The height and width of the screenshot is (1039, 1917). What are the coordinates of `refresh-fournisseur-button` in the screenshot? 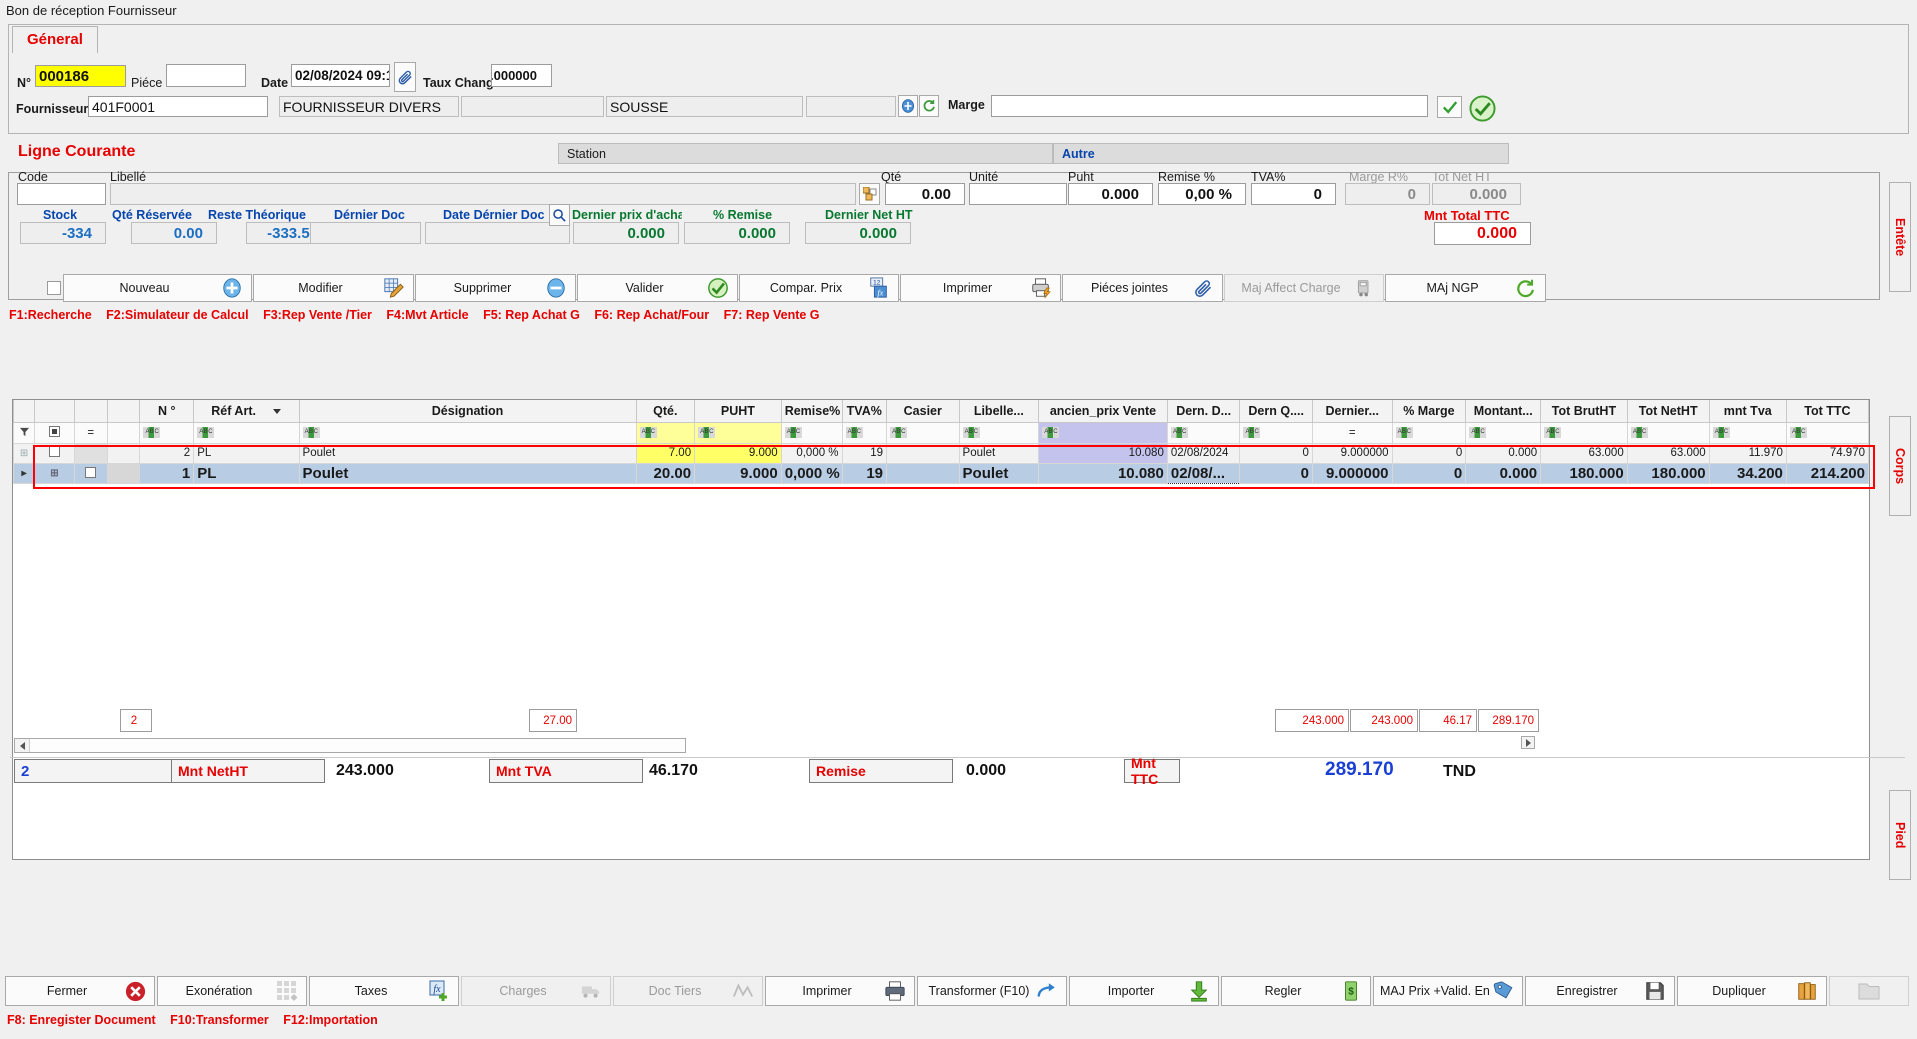 It's located at (929, 106).